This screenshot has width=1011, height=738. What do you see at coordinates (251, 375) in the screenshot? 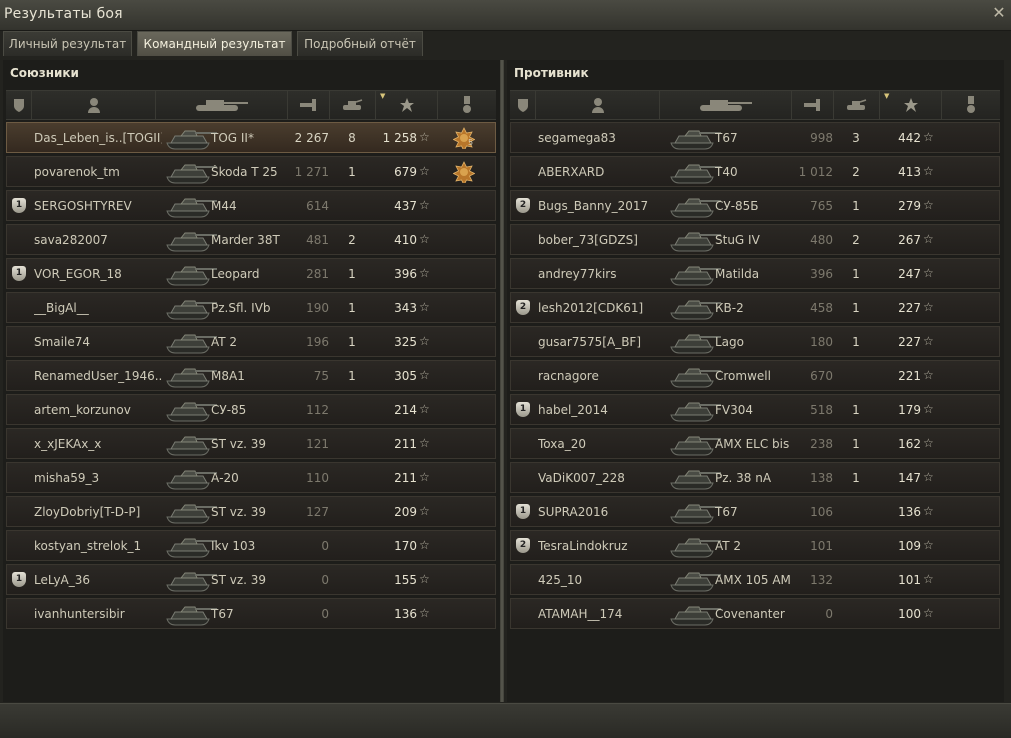
I see `player-row: RenamedUser_1946.. M8A1 75 1 305 ☆` at bounding box center [251, 375].